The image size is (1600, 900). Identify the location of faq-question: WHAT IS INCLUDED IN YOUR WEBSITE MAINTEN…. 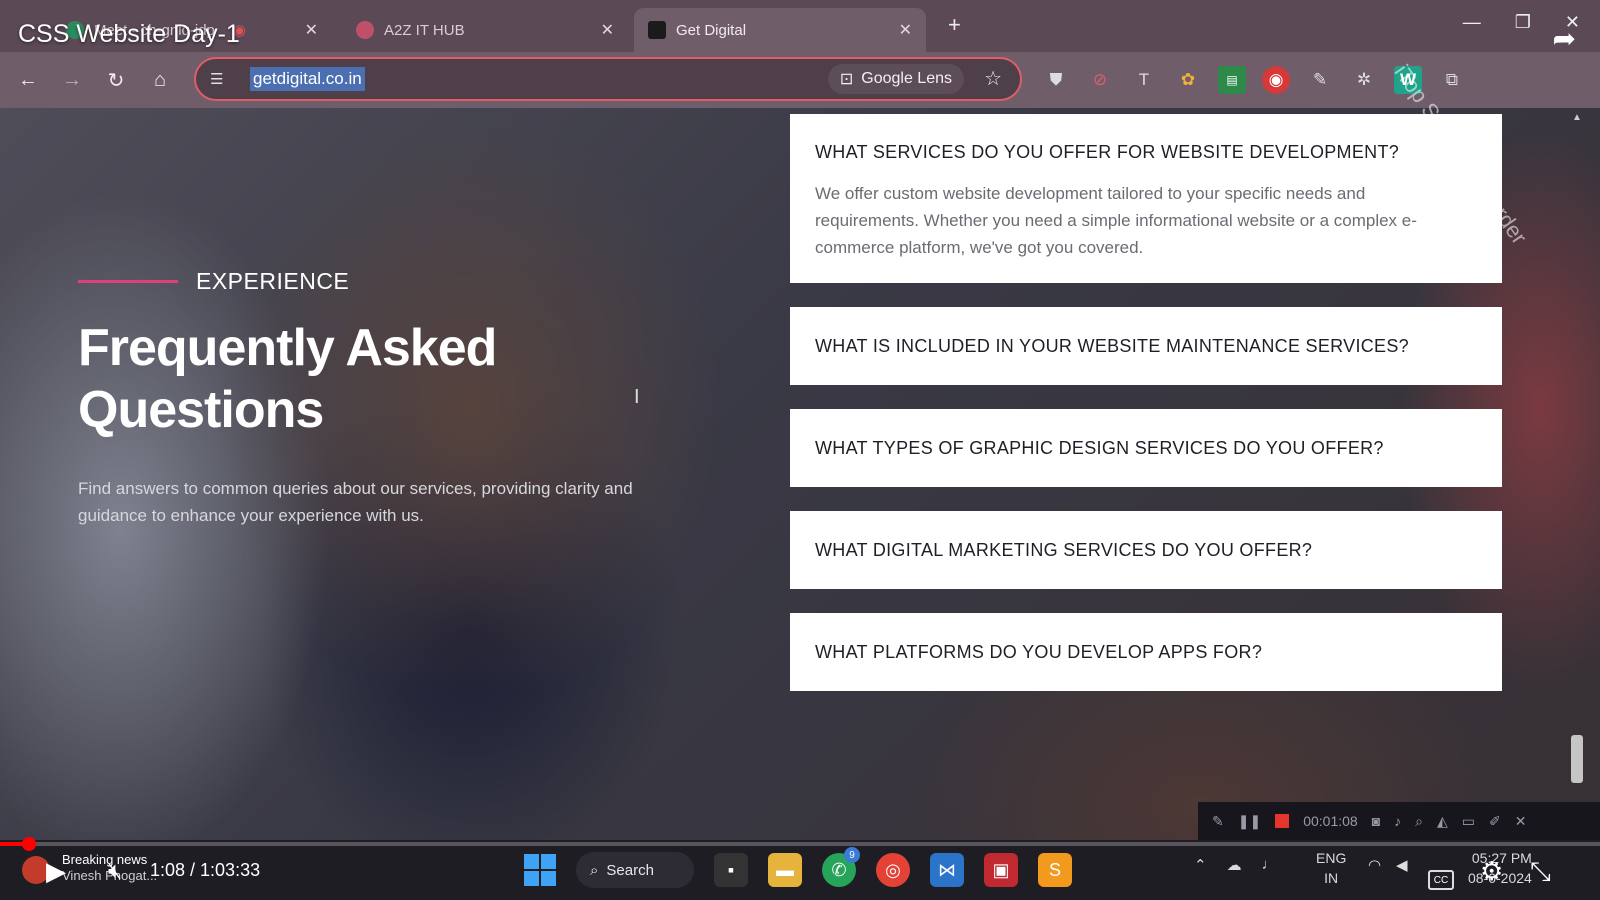
(1146, 346).